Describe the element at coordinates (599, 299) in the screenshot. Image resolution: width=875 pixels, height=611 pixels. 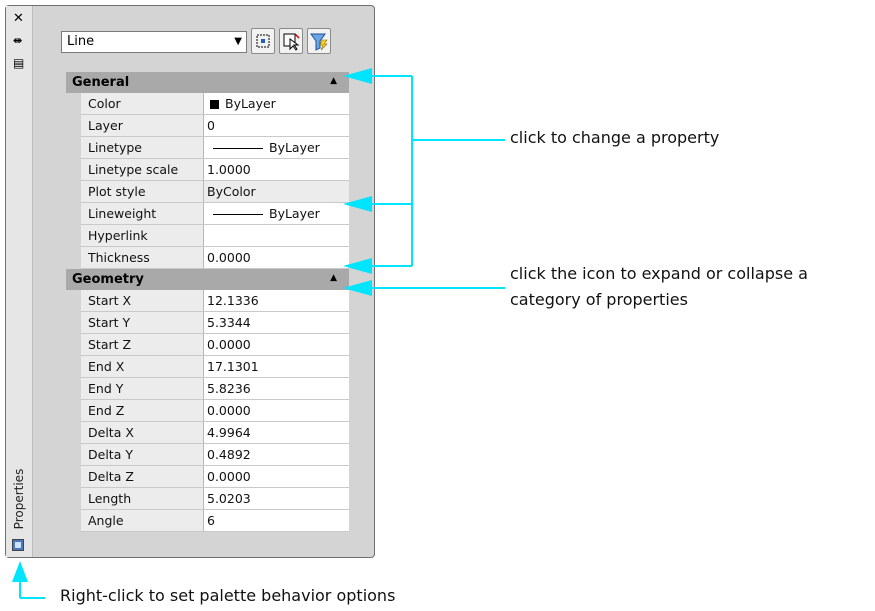
I see `callout-expand-collapse-line2: category of properties` at that location.